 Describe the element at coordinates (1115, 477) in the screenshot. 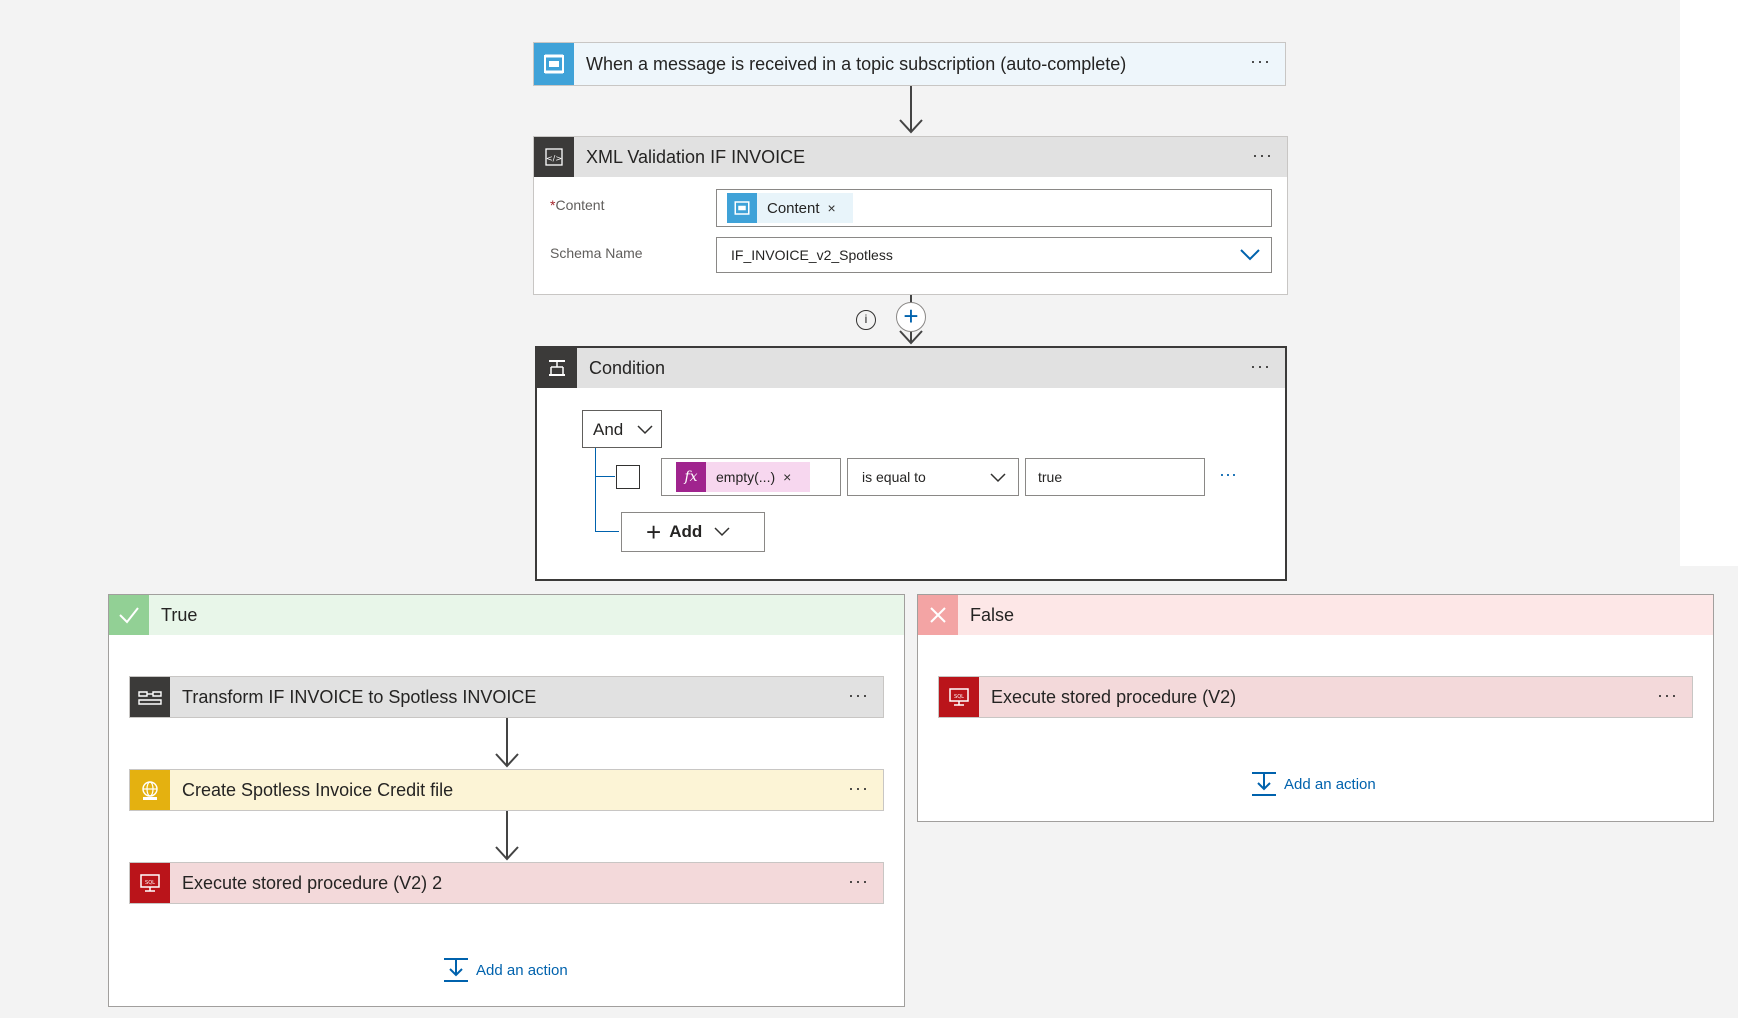

I see `condition-right-operand-input: true` at that location.